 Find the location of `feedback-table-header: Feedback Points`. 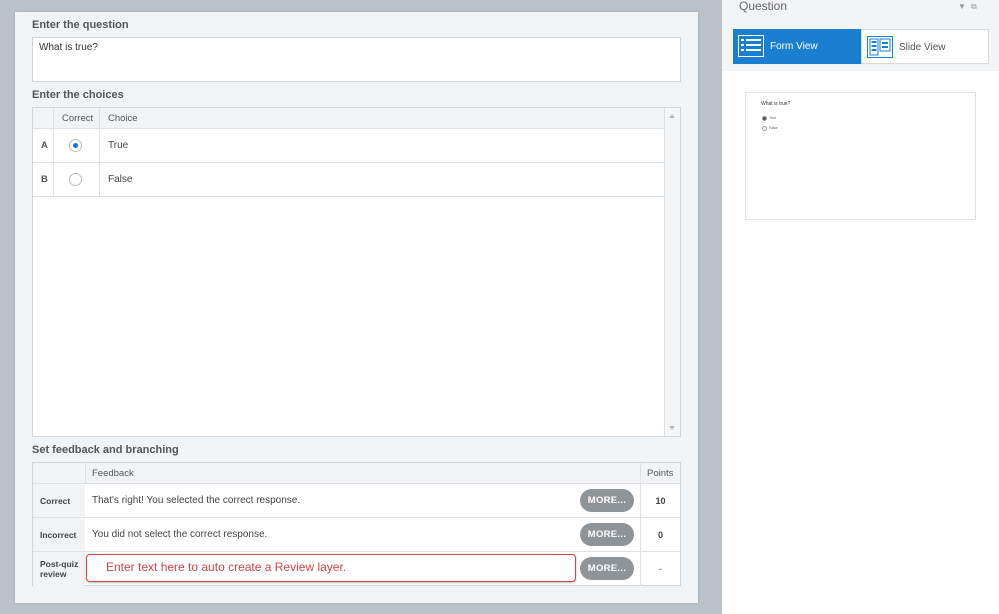

feedback-table-header: Feedback Points is located at coordinates (356, 473).